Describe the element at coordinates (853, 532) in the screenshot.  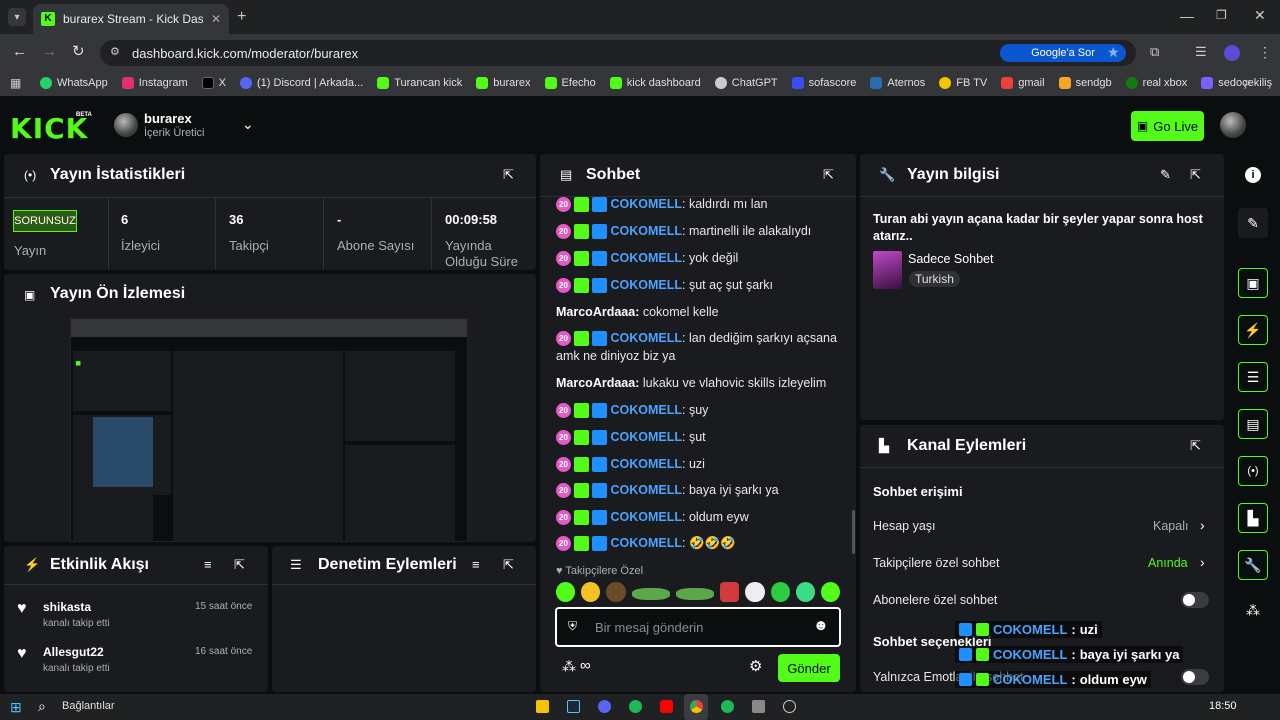
I see `chat-scrollbar` at that location.